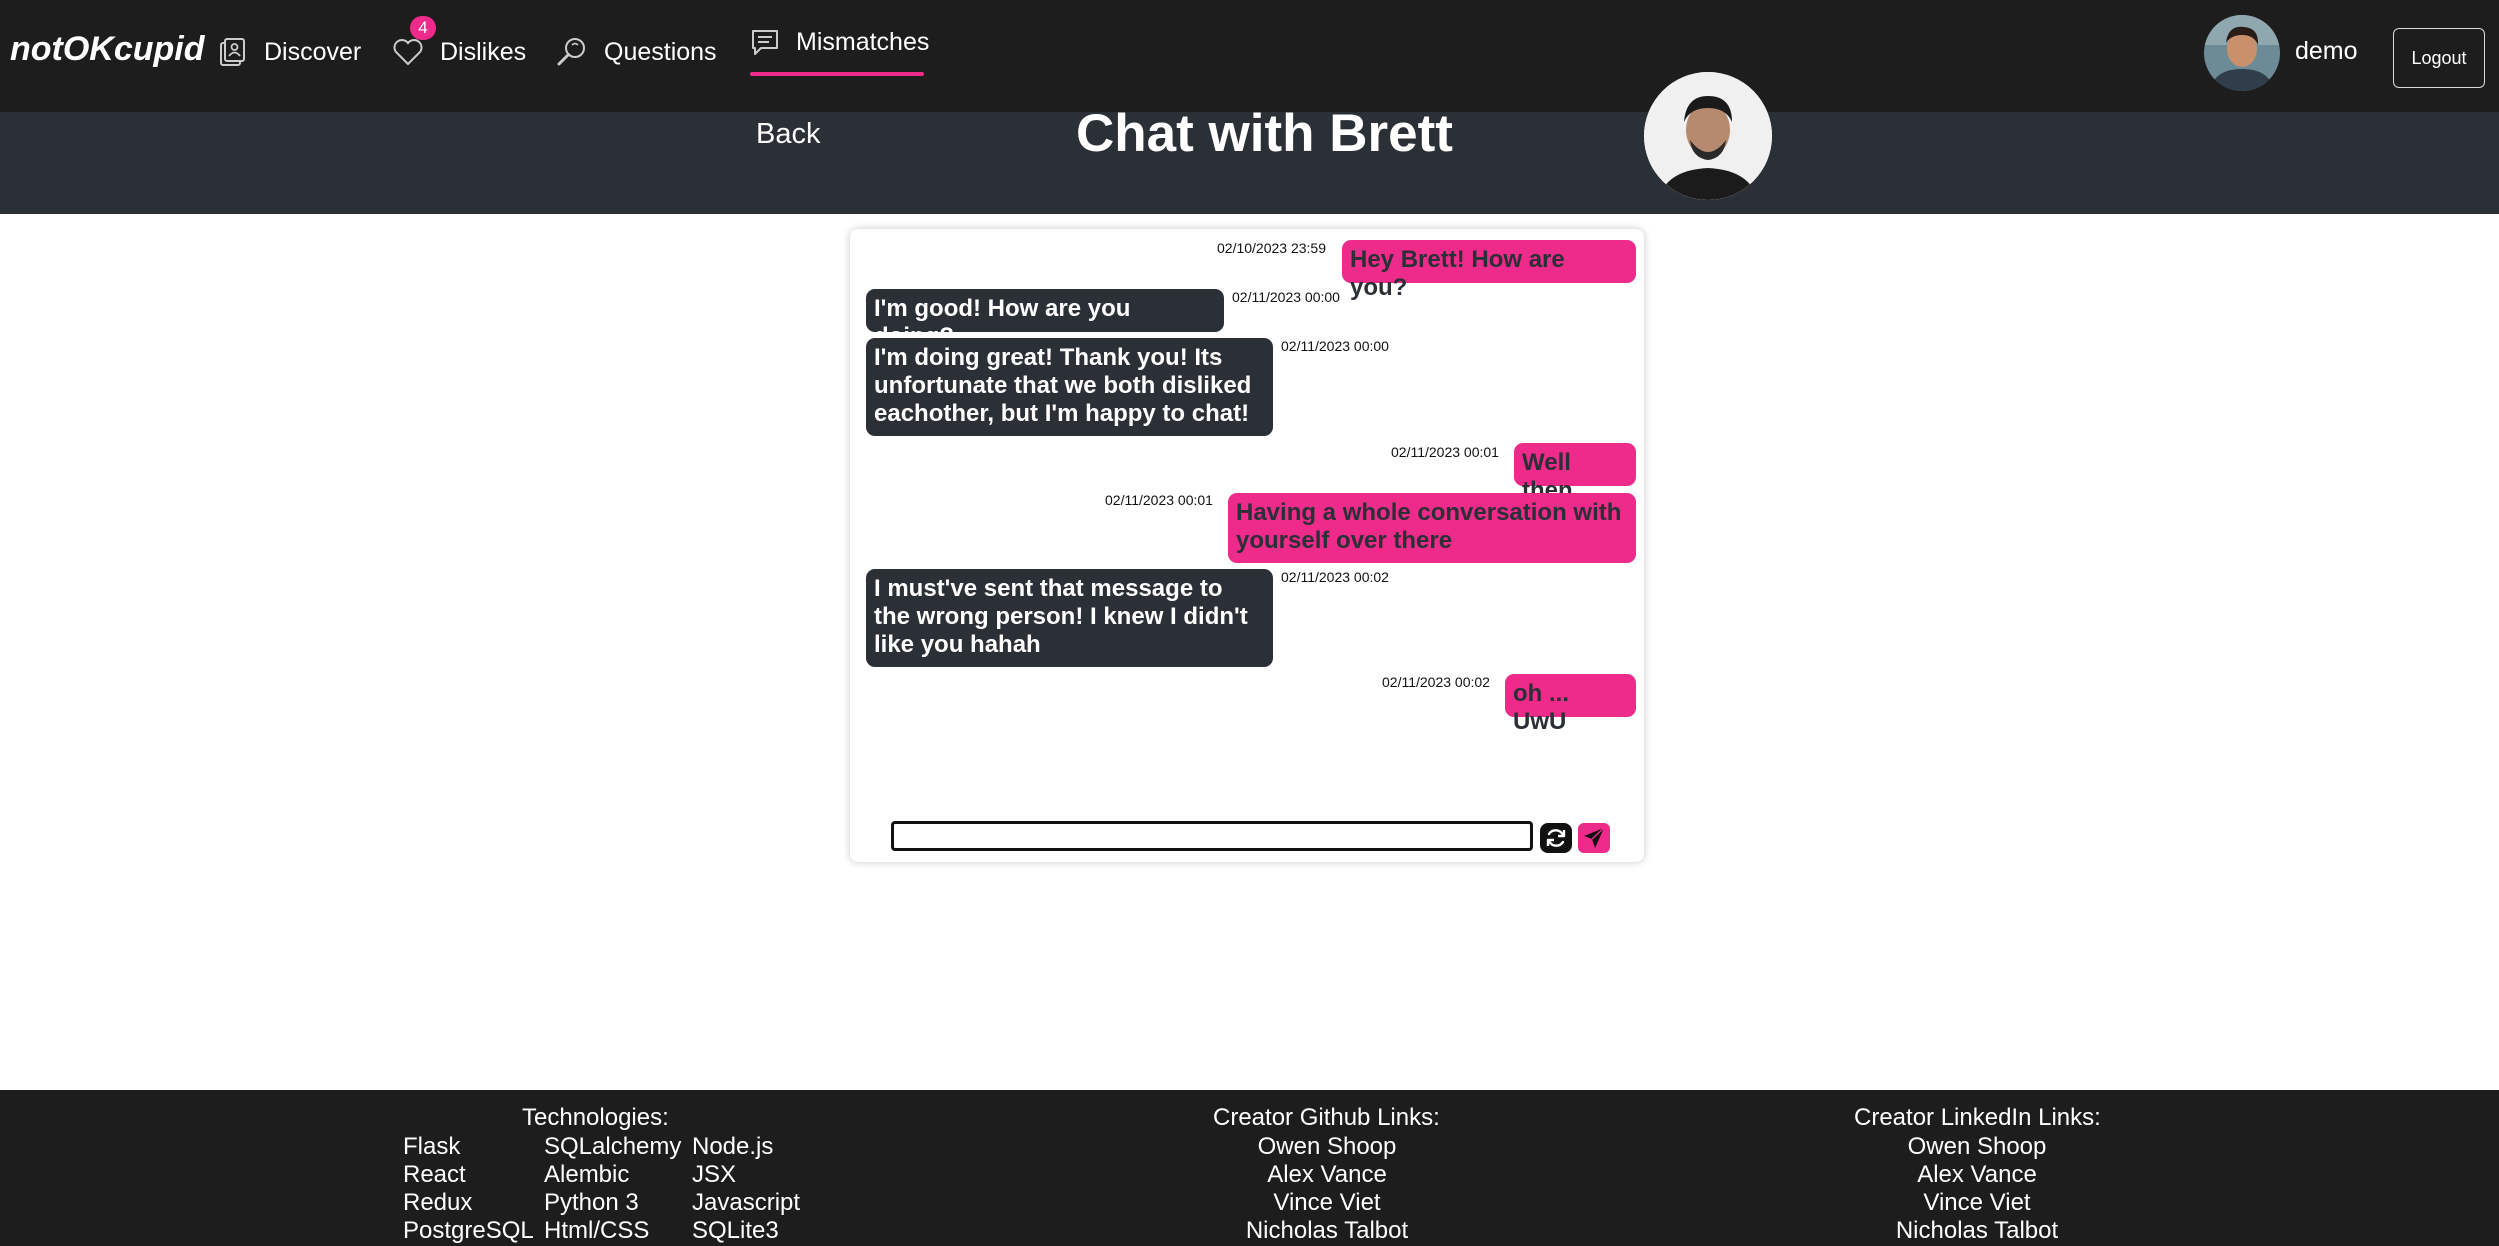 This screenshot has height=1246, width=2499. Describe the element at coordinates (613, 1146) in the screenshot. I see `technology-item: SQLalchemy` at that location.